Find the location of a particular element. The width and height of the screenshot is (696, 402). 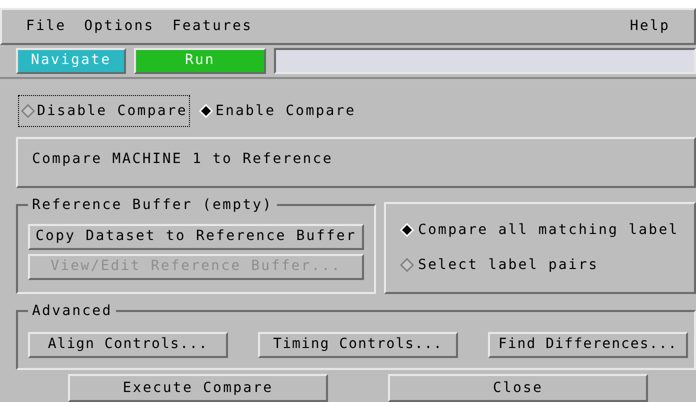

radio-option: Enable Compare is located at coordinates (277, 111).